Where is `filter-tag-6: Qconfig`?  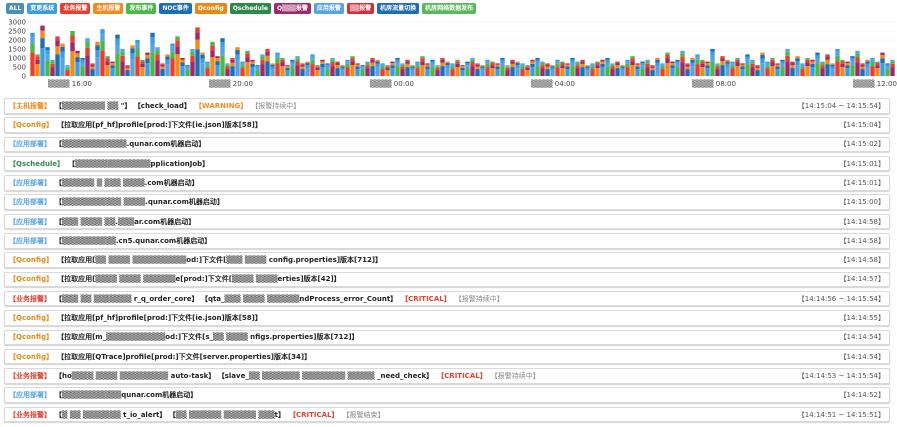
filter-tag-6: Qconfig is located at coordinates (210, 8).